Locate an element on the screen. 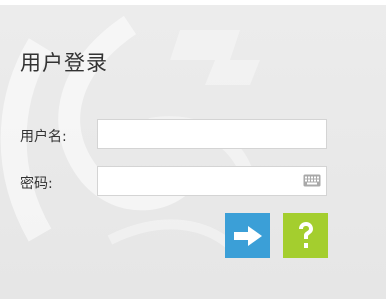 The height and width of the screenshot is (299, 386). password-input is located at coordinates (212, 181).